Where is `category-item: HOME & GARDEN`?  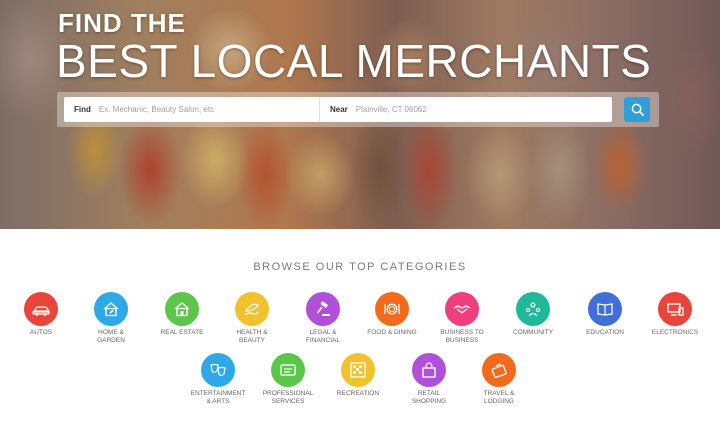 category-item: HOME & GARDEN is located at coordinates (111, 318).